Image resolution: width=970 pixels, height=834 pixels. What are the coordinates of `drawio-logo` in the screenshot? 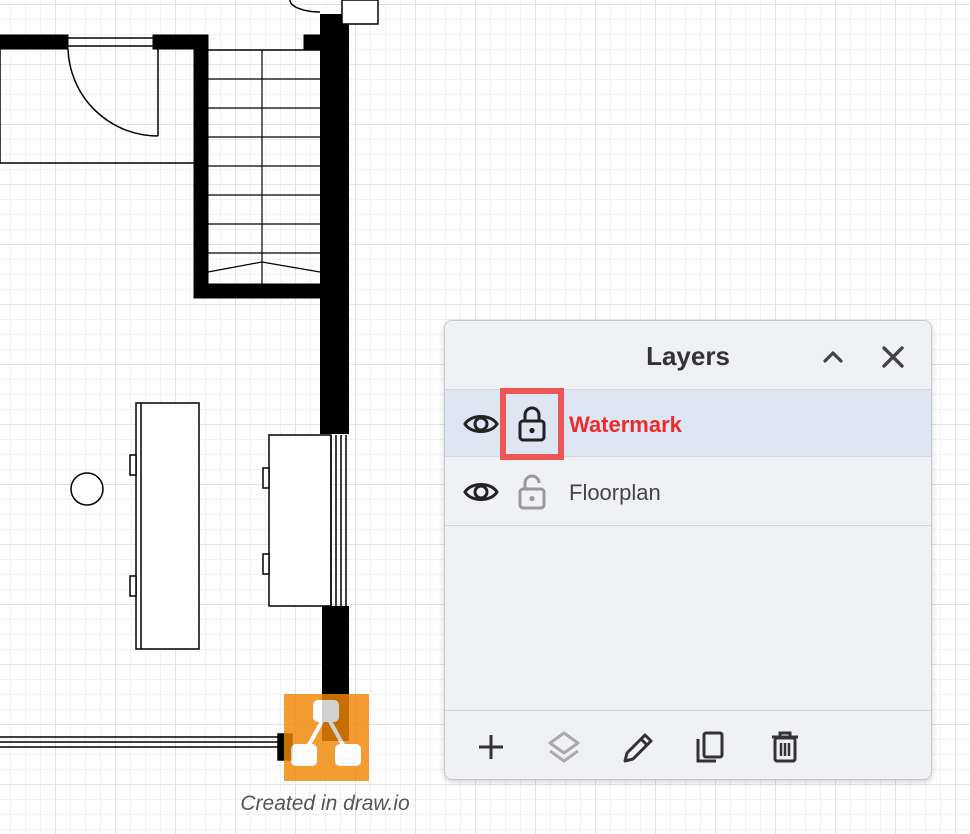 It's located at (326, 737).